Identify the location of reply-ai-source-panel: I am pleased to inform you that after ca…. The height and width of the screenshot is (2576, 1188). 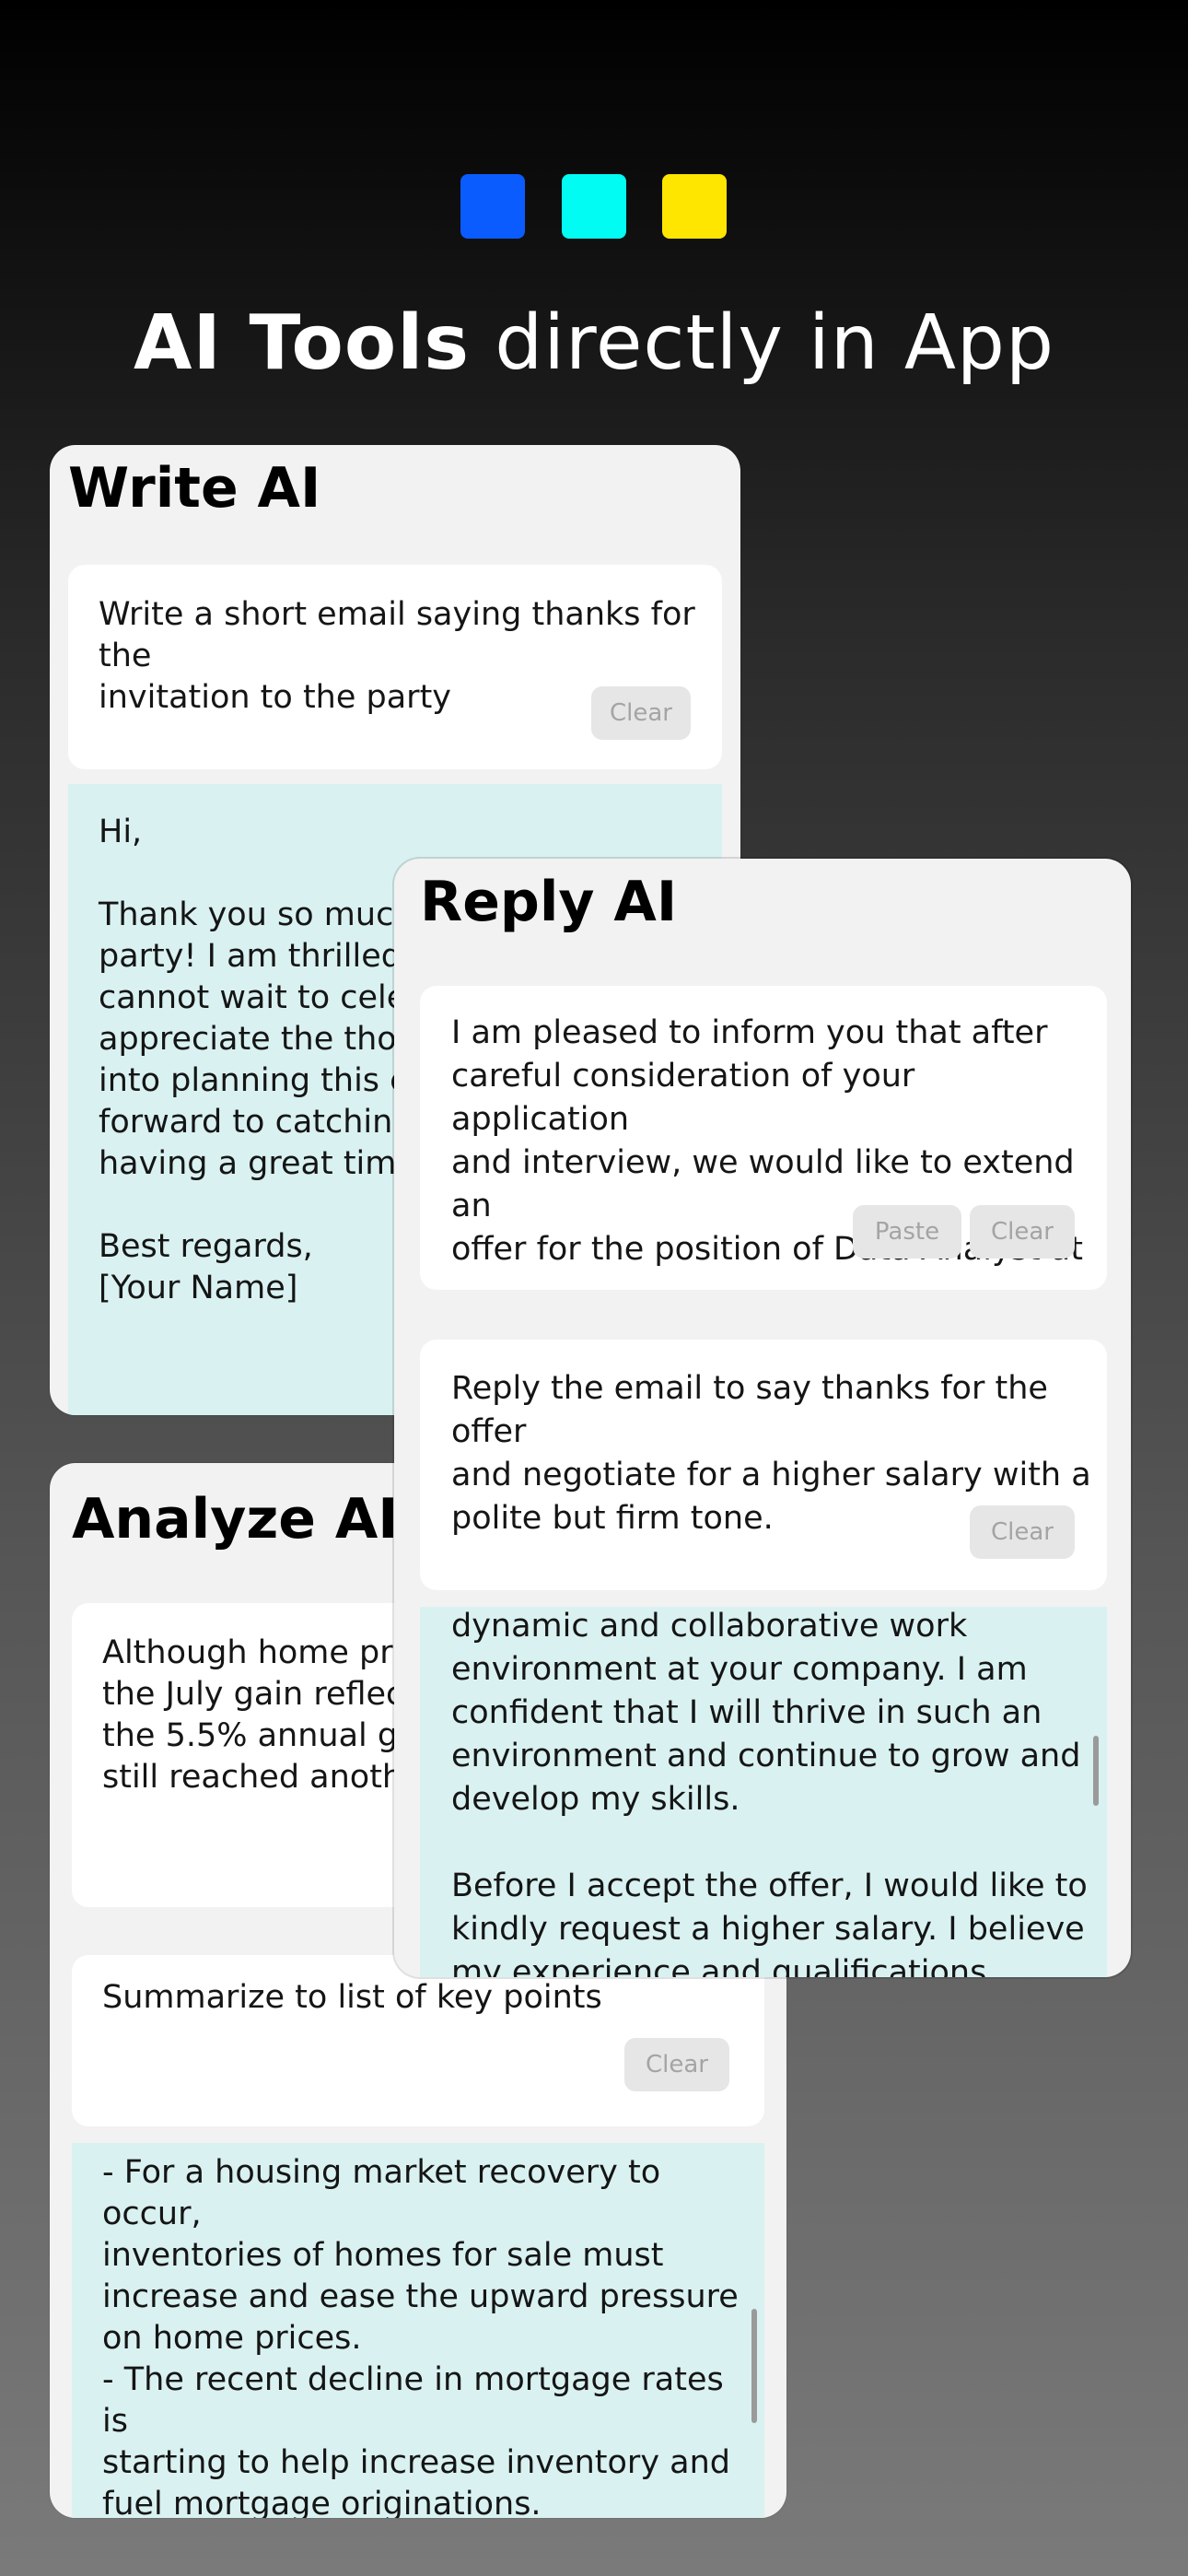
(763, 1138).